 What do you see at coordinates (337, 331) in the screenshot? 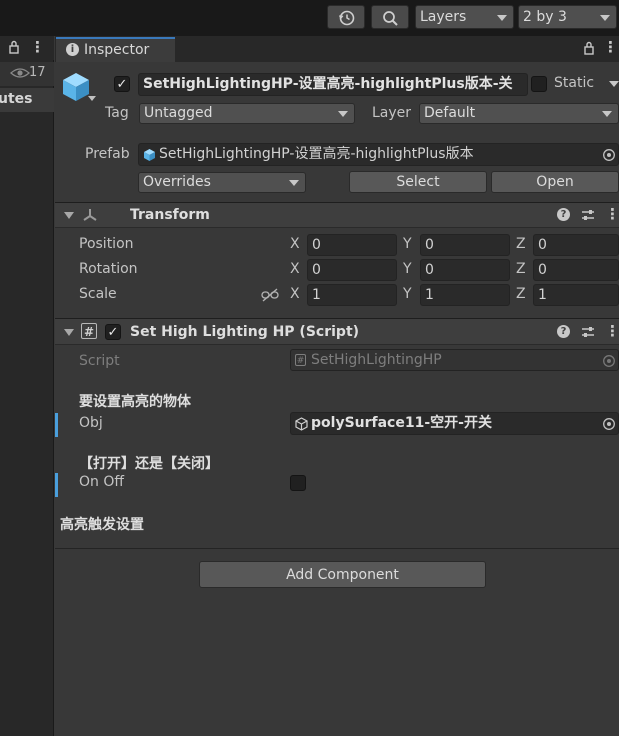
I see `script-component-header: # ✓ Set High Lighting HP (Script) ? ⋮` at bounding box center [337, 331].